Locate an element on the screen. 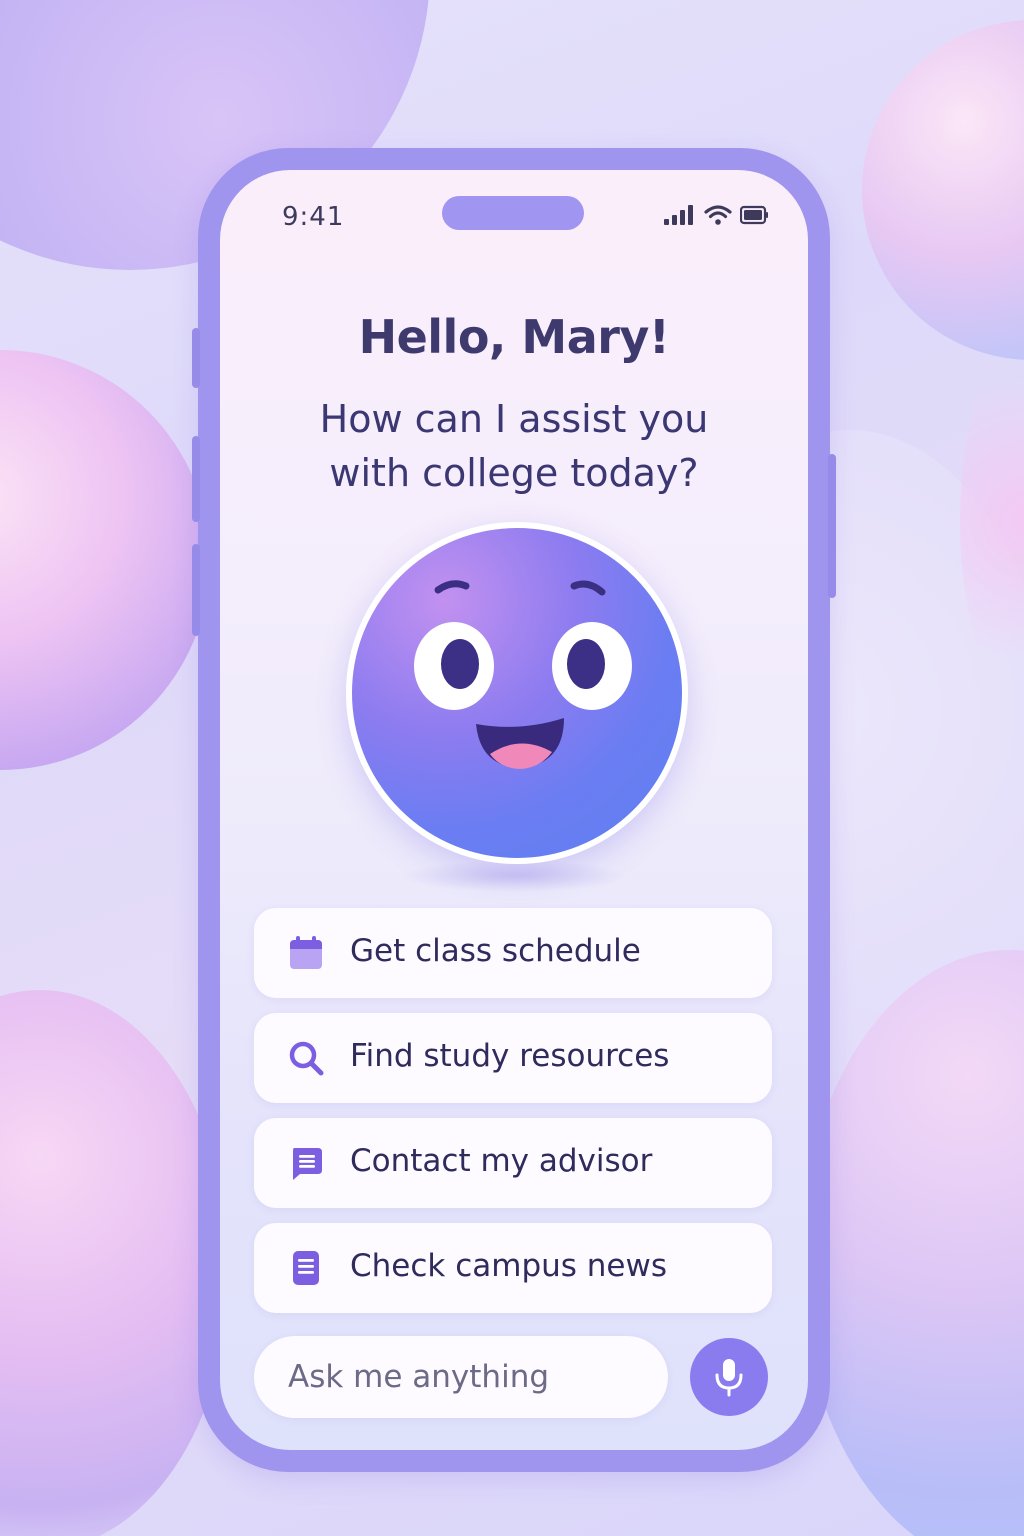 This screenshot has width=1024, height=1536. greeting-title: Hello, Mary! is located at coordinates (514, 337).